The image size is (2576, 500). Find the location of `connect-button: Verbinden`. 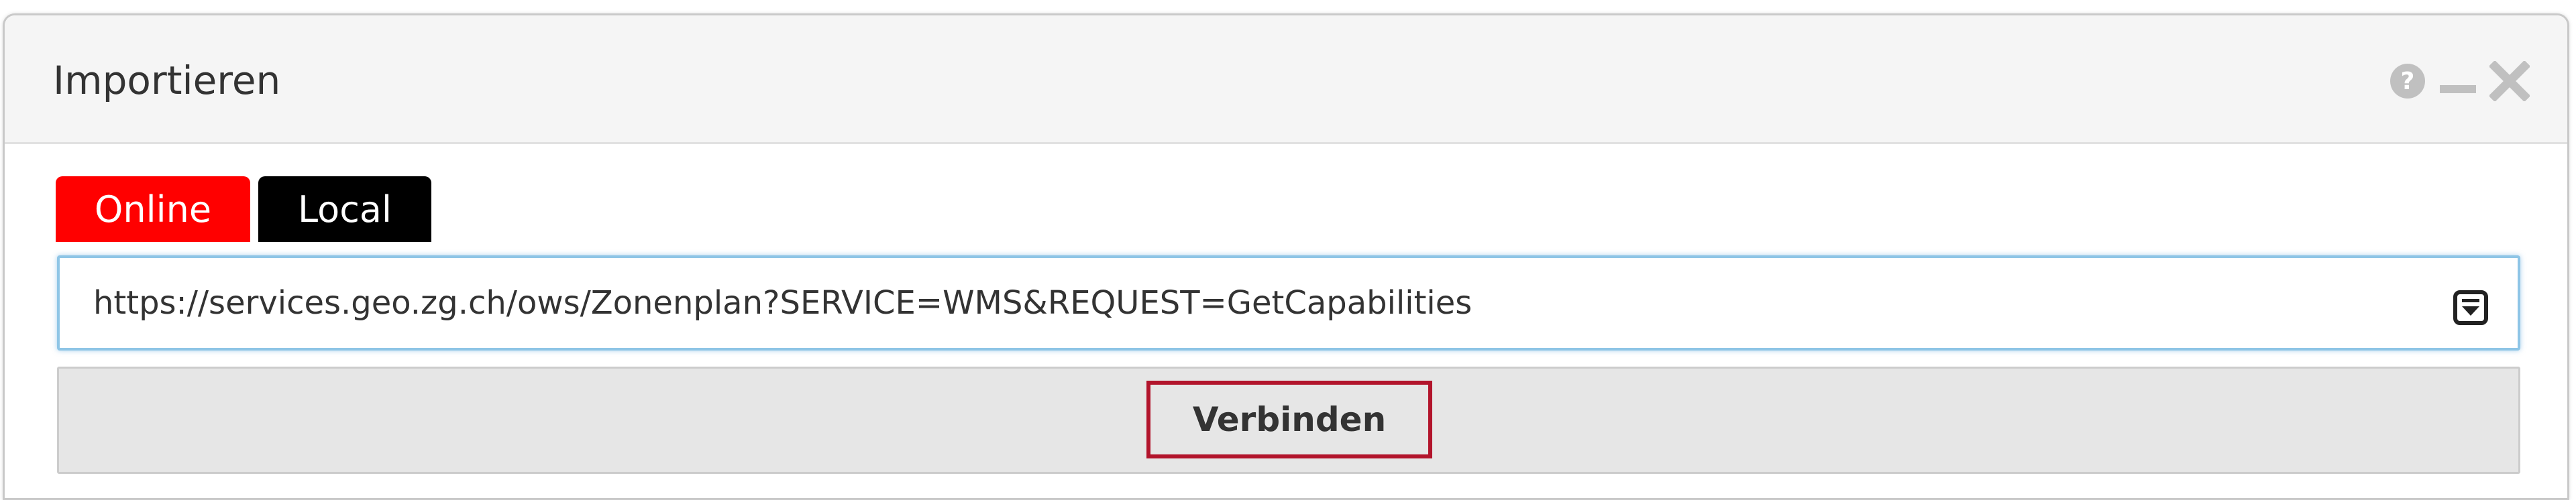

connect-button: Verbinden is located at coordinates (1289, 419).